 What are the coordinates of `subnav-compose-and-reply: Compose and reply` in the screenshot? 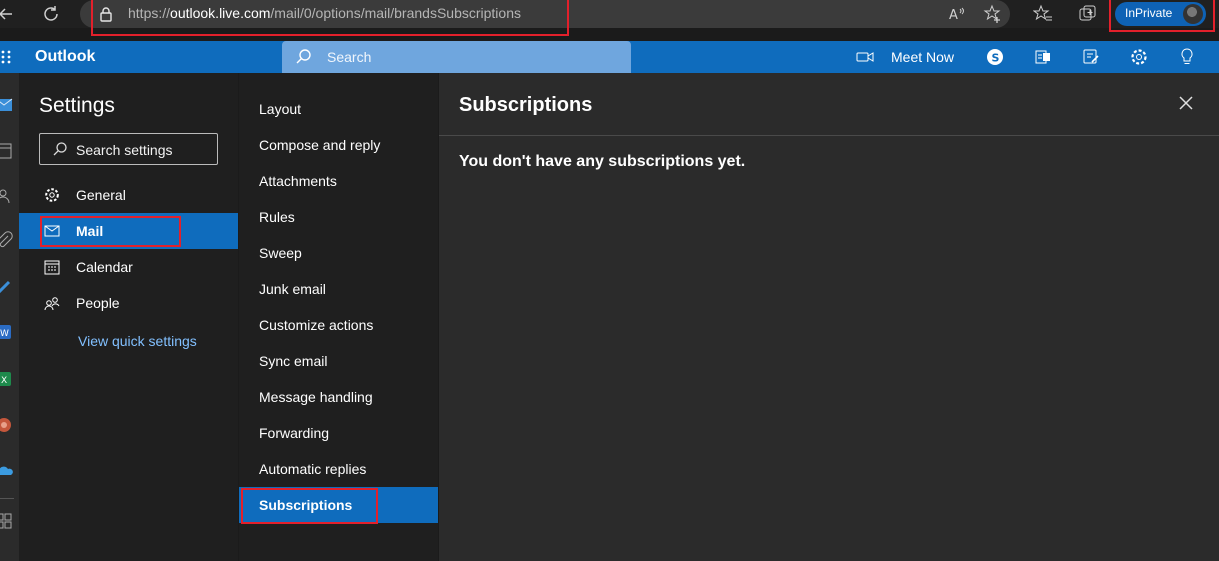 It's located at (338, 145).